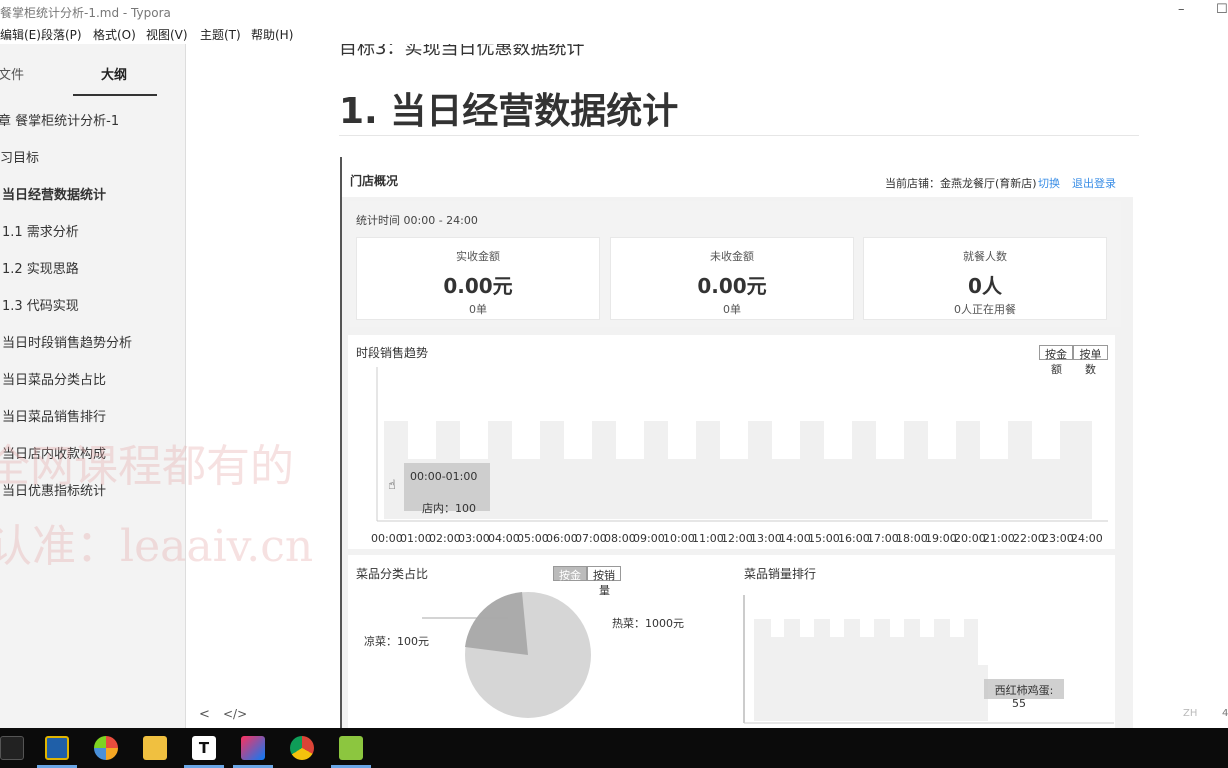  Describe the element at coordinates (1225, 713) in the screenshot. I see `word-count: 4` at that location.